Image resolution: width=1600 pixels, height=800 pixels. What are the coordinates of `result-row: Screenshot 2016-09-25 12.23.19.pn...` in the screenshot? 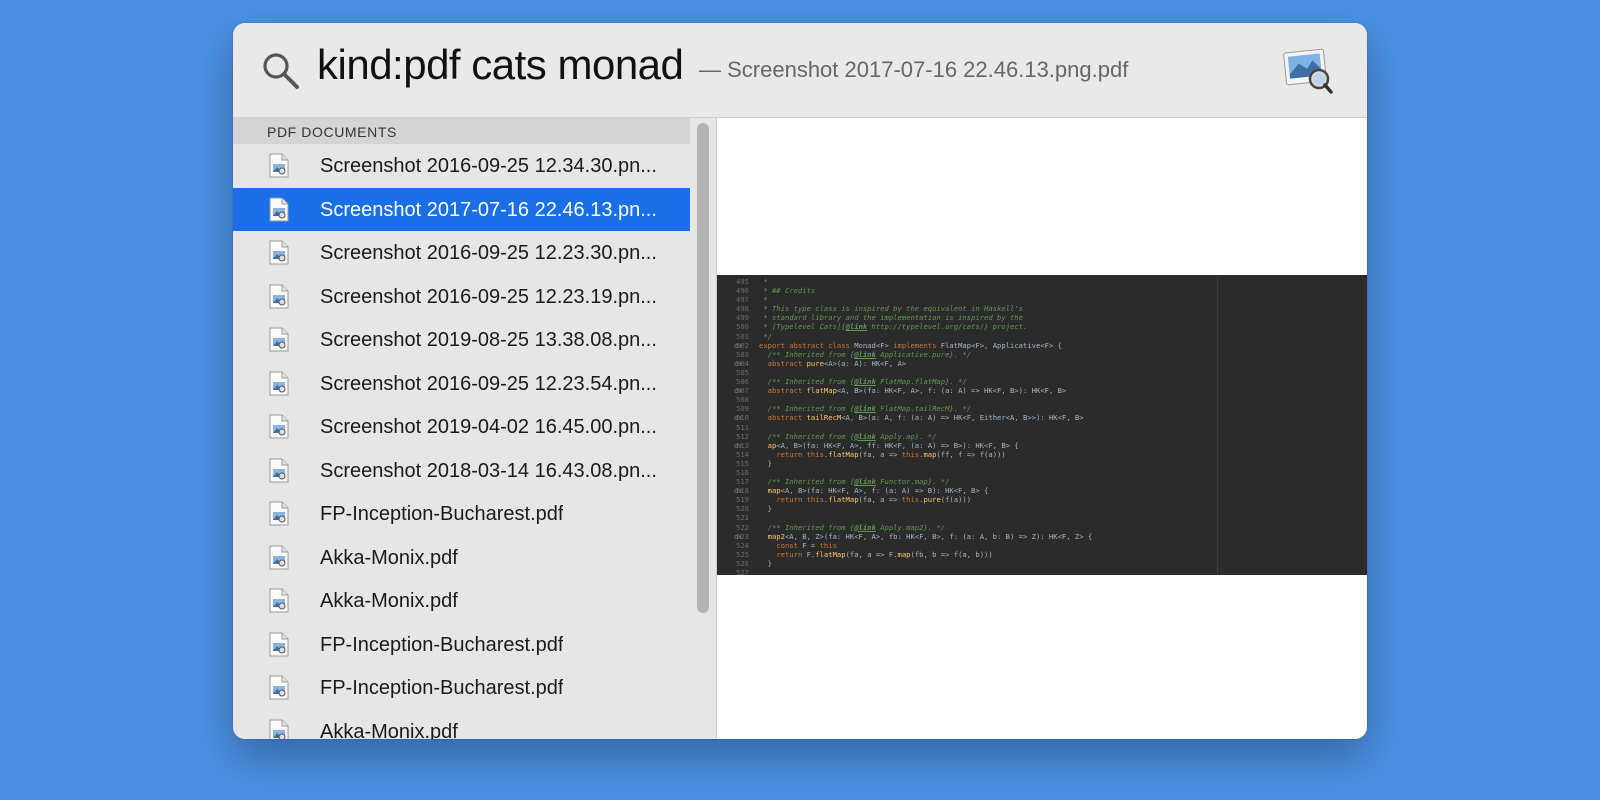 It's located at (461, 296).